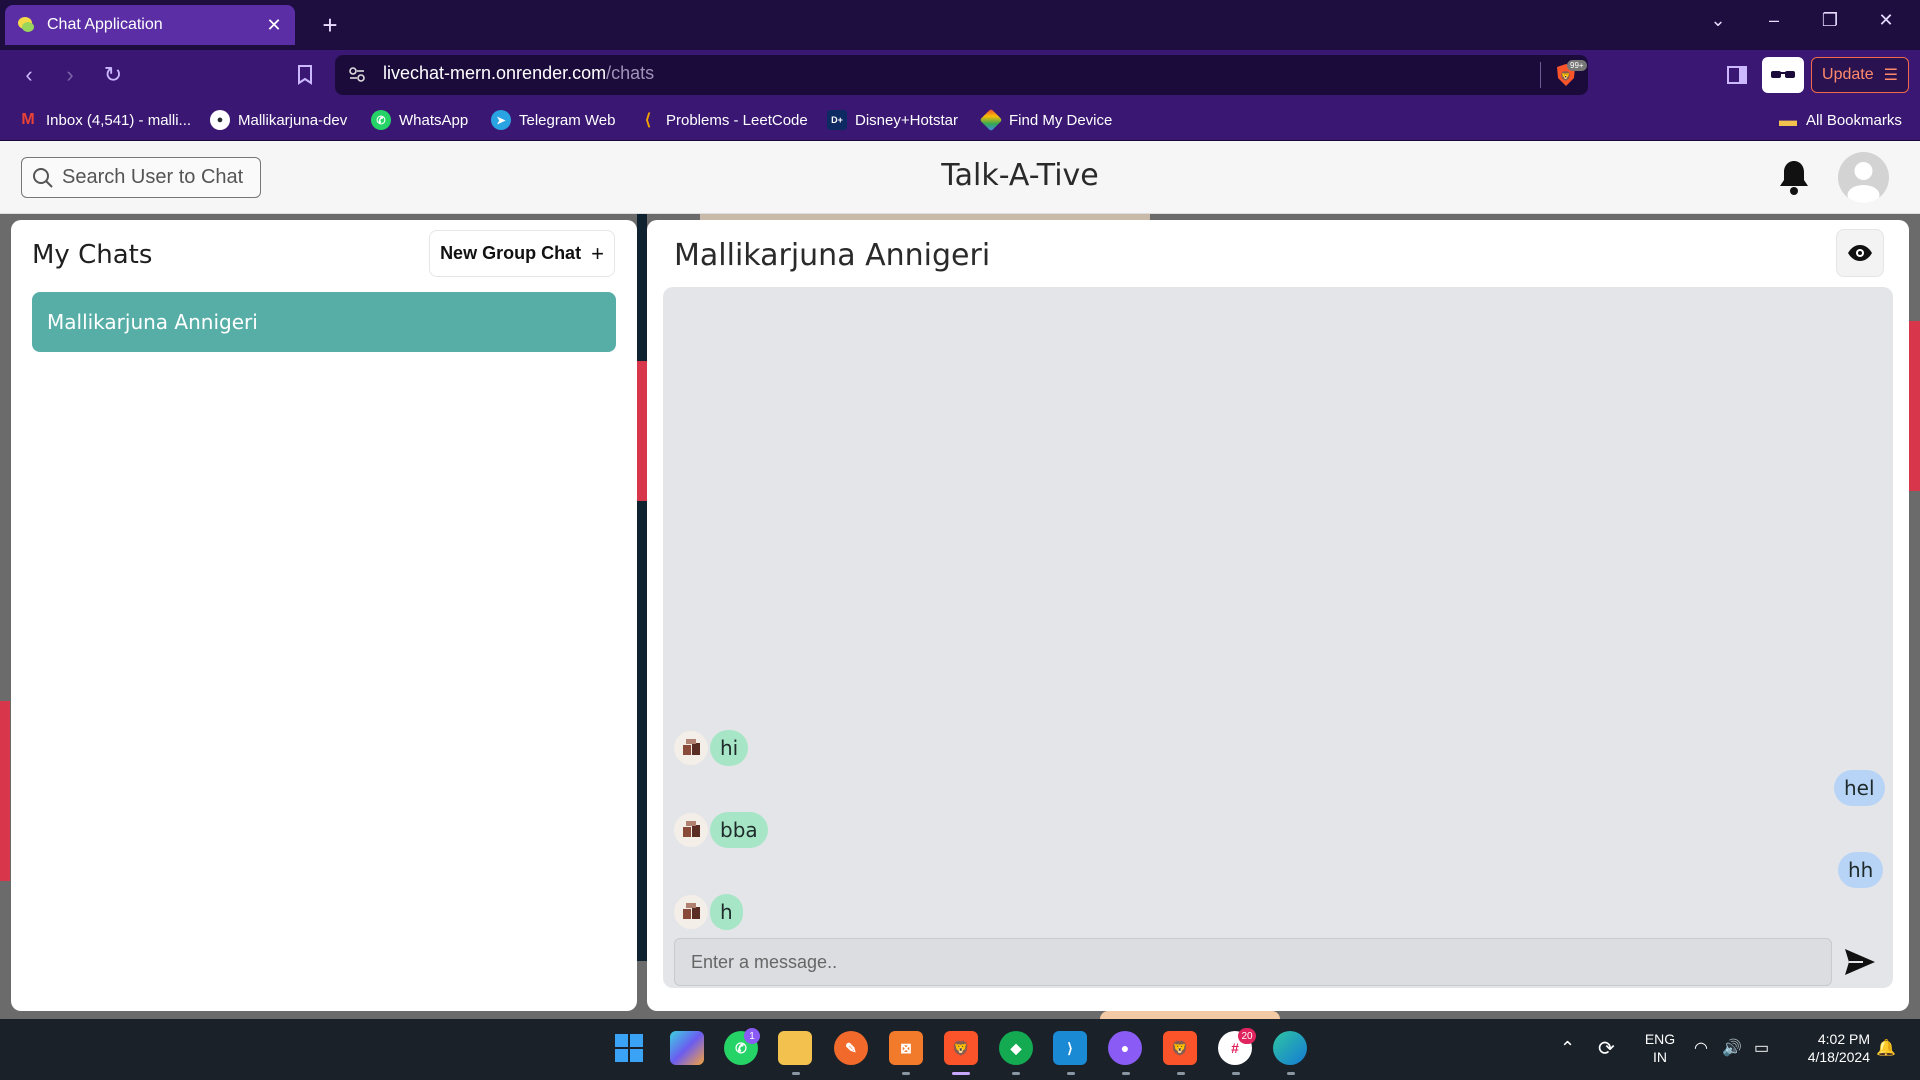 This screenshot has height=1080, width=1920. What do you see at coordinates (1180, 1048) in the screenshot?
I see `brave-beta-icon: 🦁` at bounding box center [1180, 1048].